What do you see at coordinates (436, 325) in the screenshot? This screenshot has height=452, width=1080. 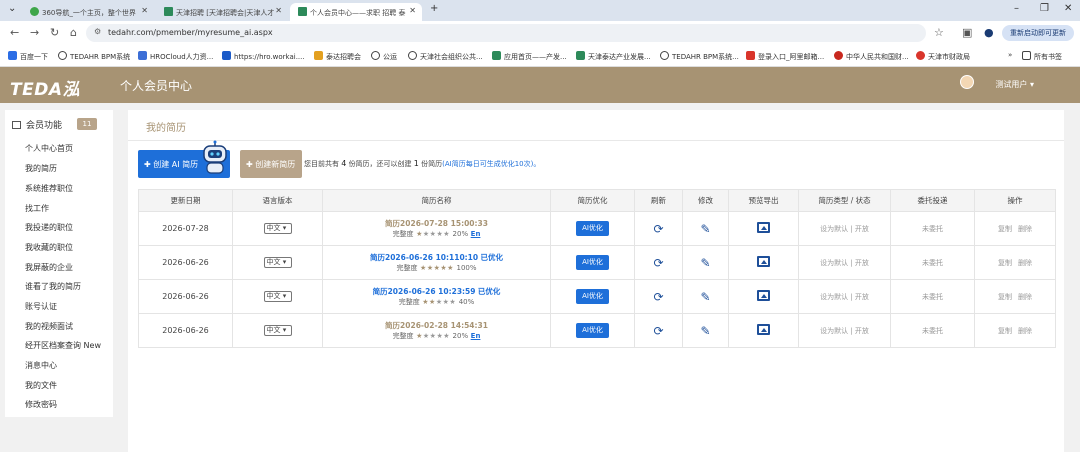 I see `resume-name-link: 简历2026-02-28 14:54:31` at bounding box center [436, 325].